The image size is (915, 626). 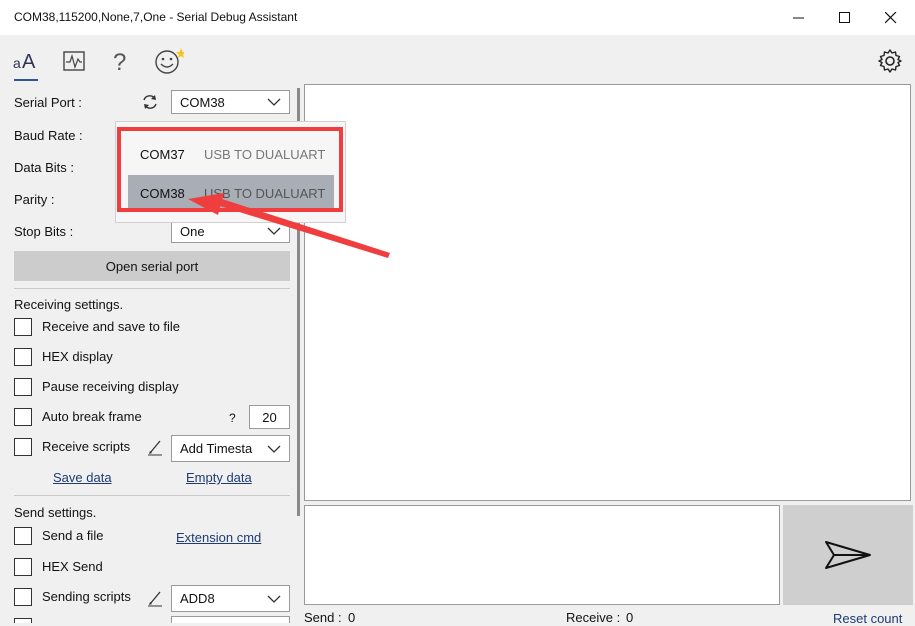 I want to click on smiley-tab, so click(x=168, y=61).